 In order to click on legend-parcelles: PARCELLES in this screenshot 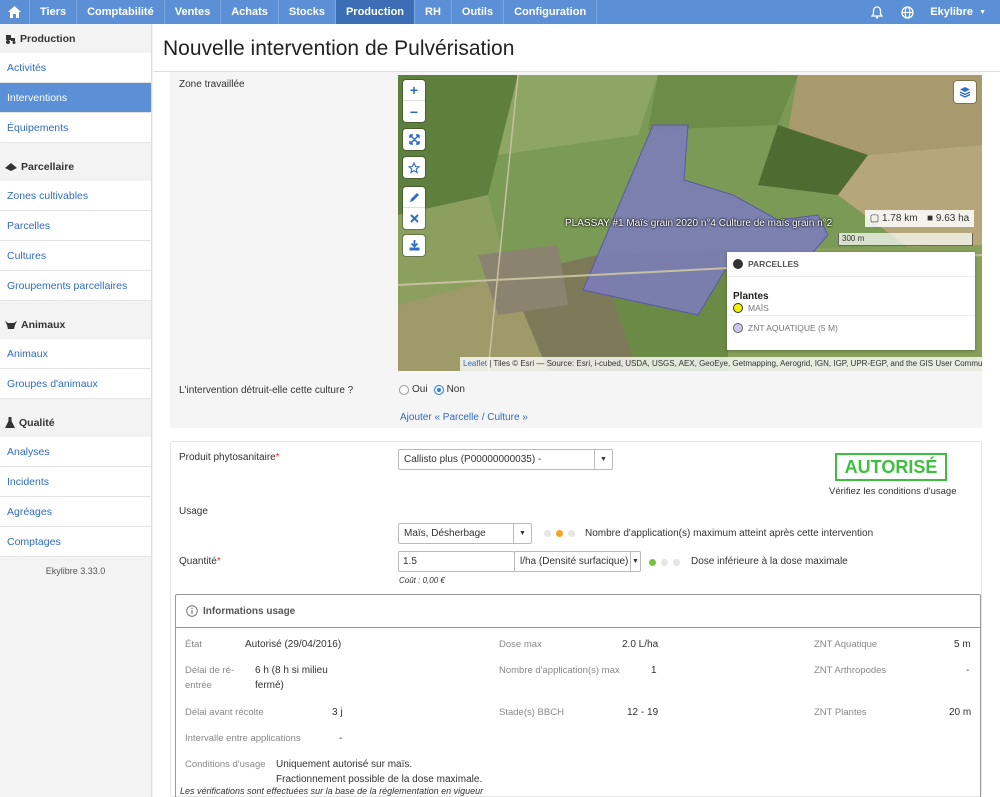, I will do `click(851, 264)`.